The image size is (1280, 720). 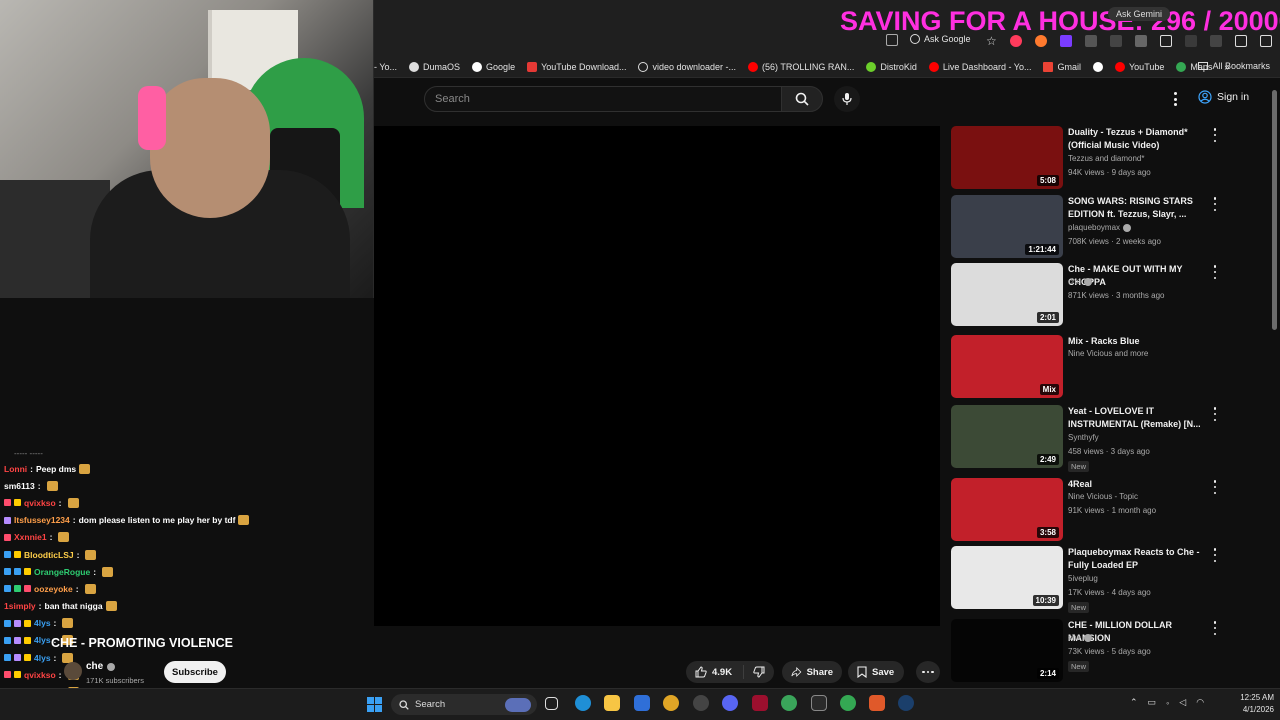 What do you see at coordinates (730, 703) in the screenshot?
I see `discord-icon` at bounding box center [730, 703].